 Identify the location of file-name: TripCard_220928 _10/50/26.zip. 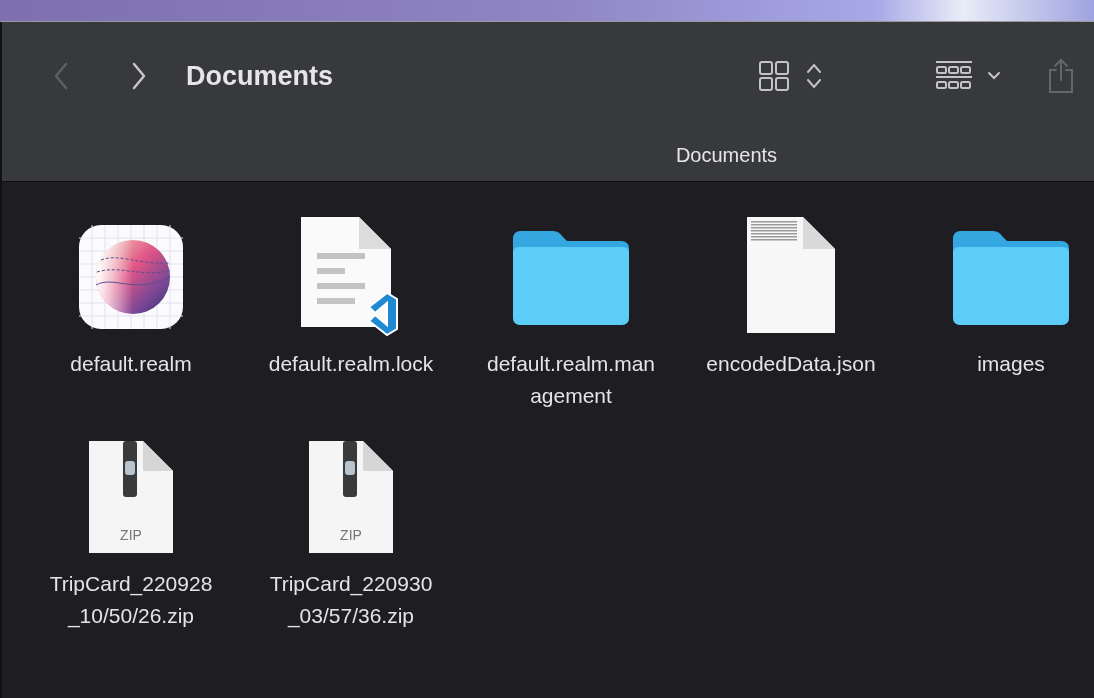
(131, 600).